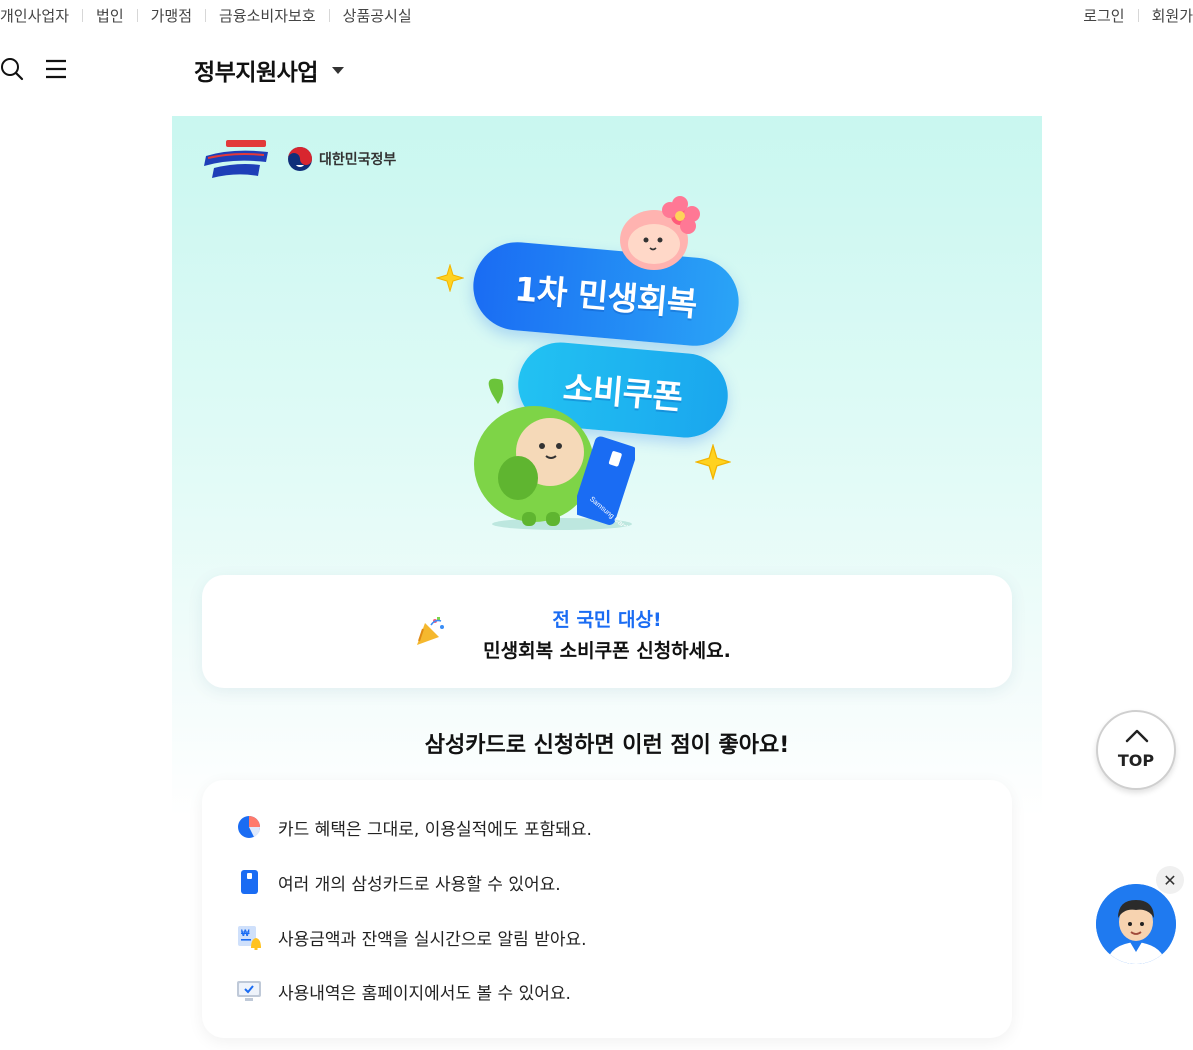 The height and width of the screenshot is (1050, 1193). What do you see at coordinates (607, 620) in the screenshot?
I see `notice-headline: 전 국민 대상!` at bounding box center [607, 620].